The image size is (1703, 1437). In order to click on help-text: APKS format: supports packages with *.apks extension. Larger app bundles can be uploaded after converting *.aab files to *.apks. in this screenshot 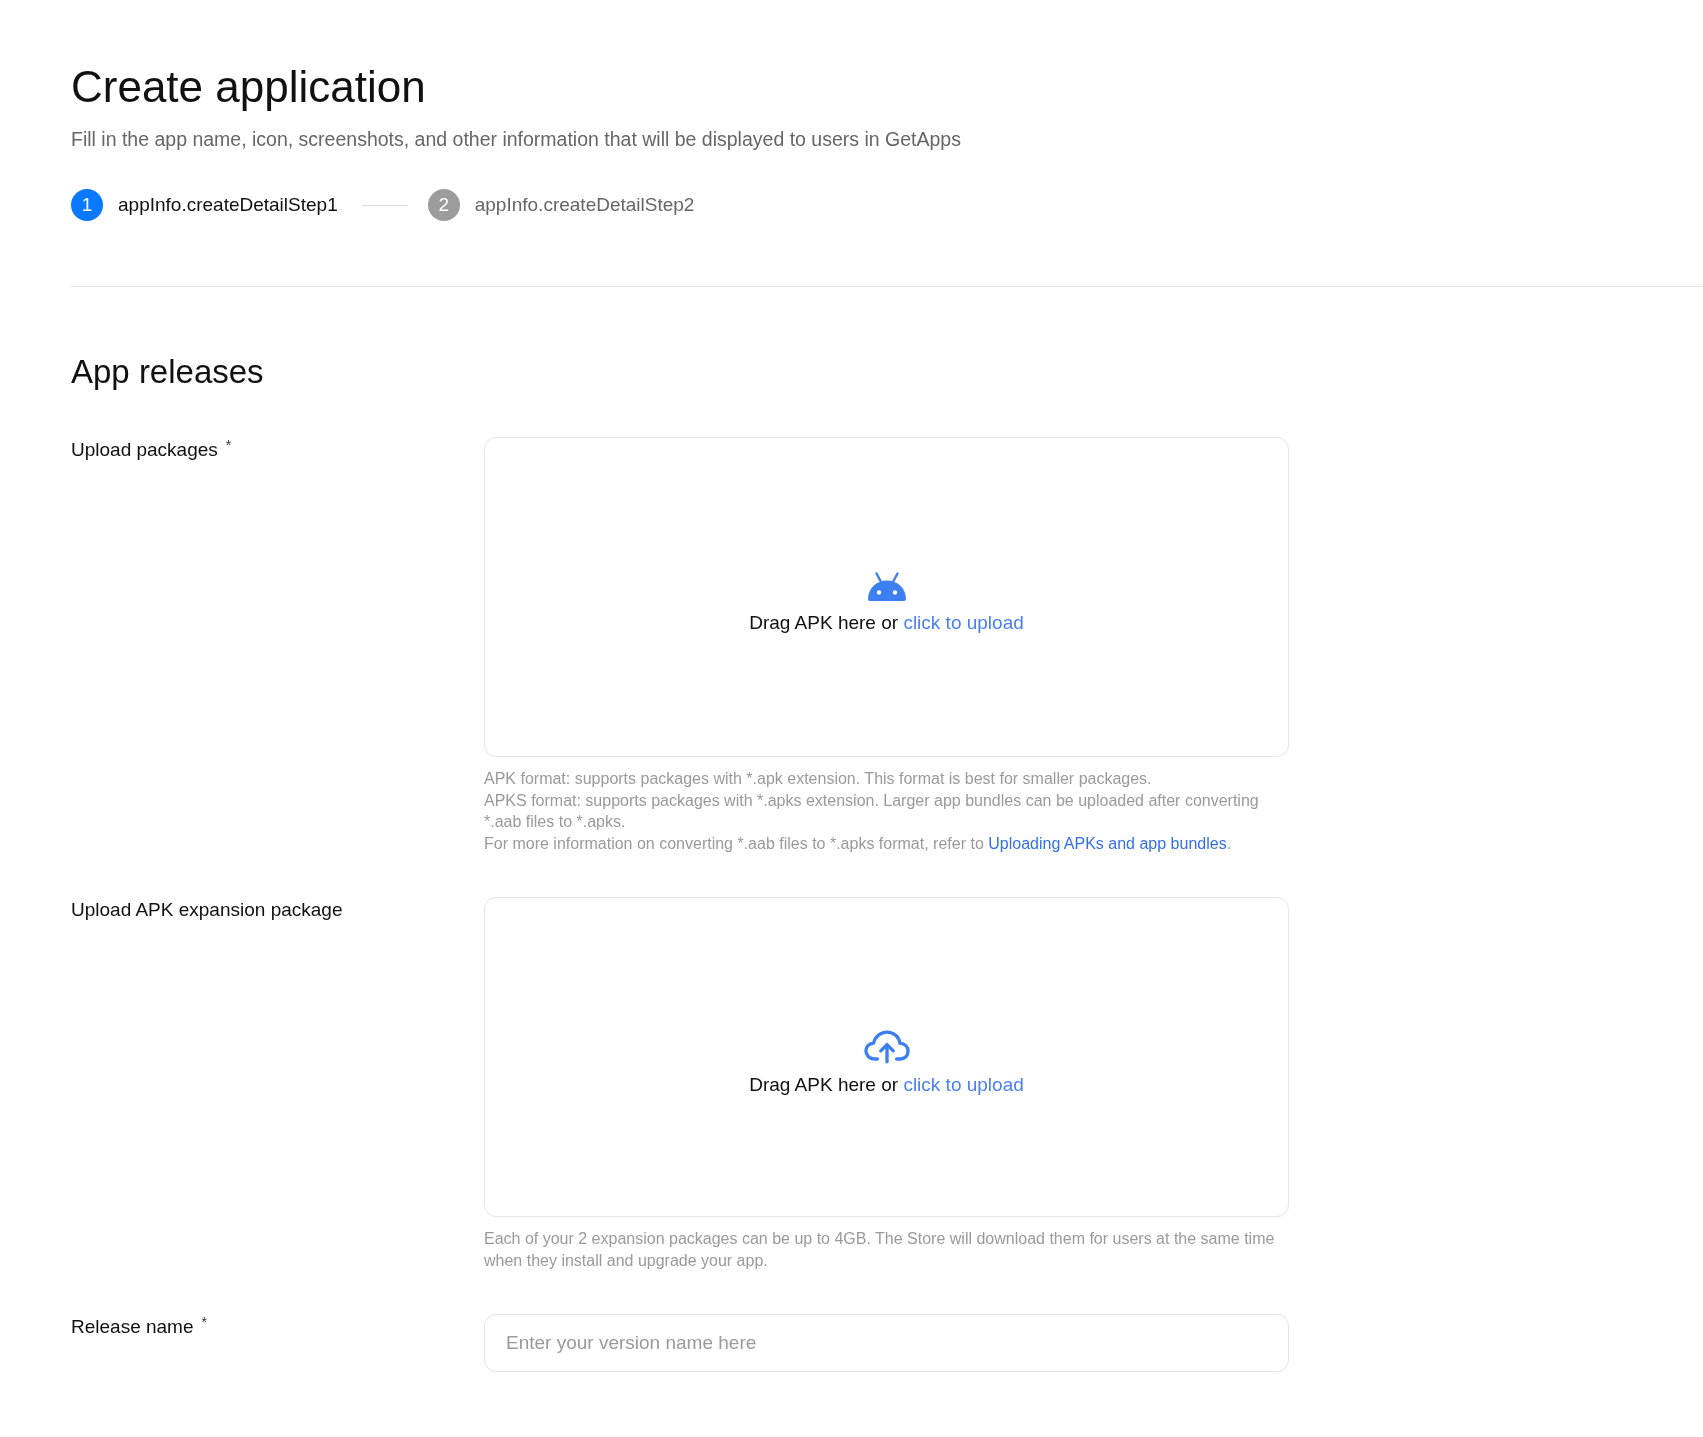, I will do `click(872, 811)`.